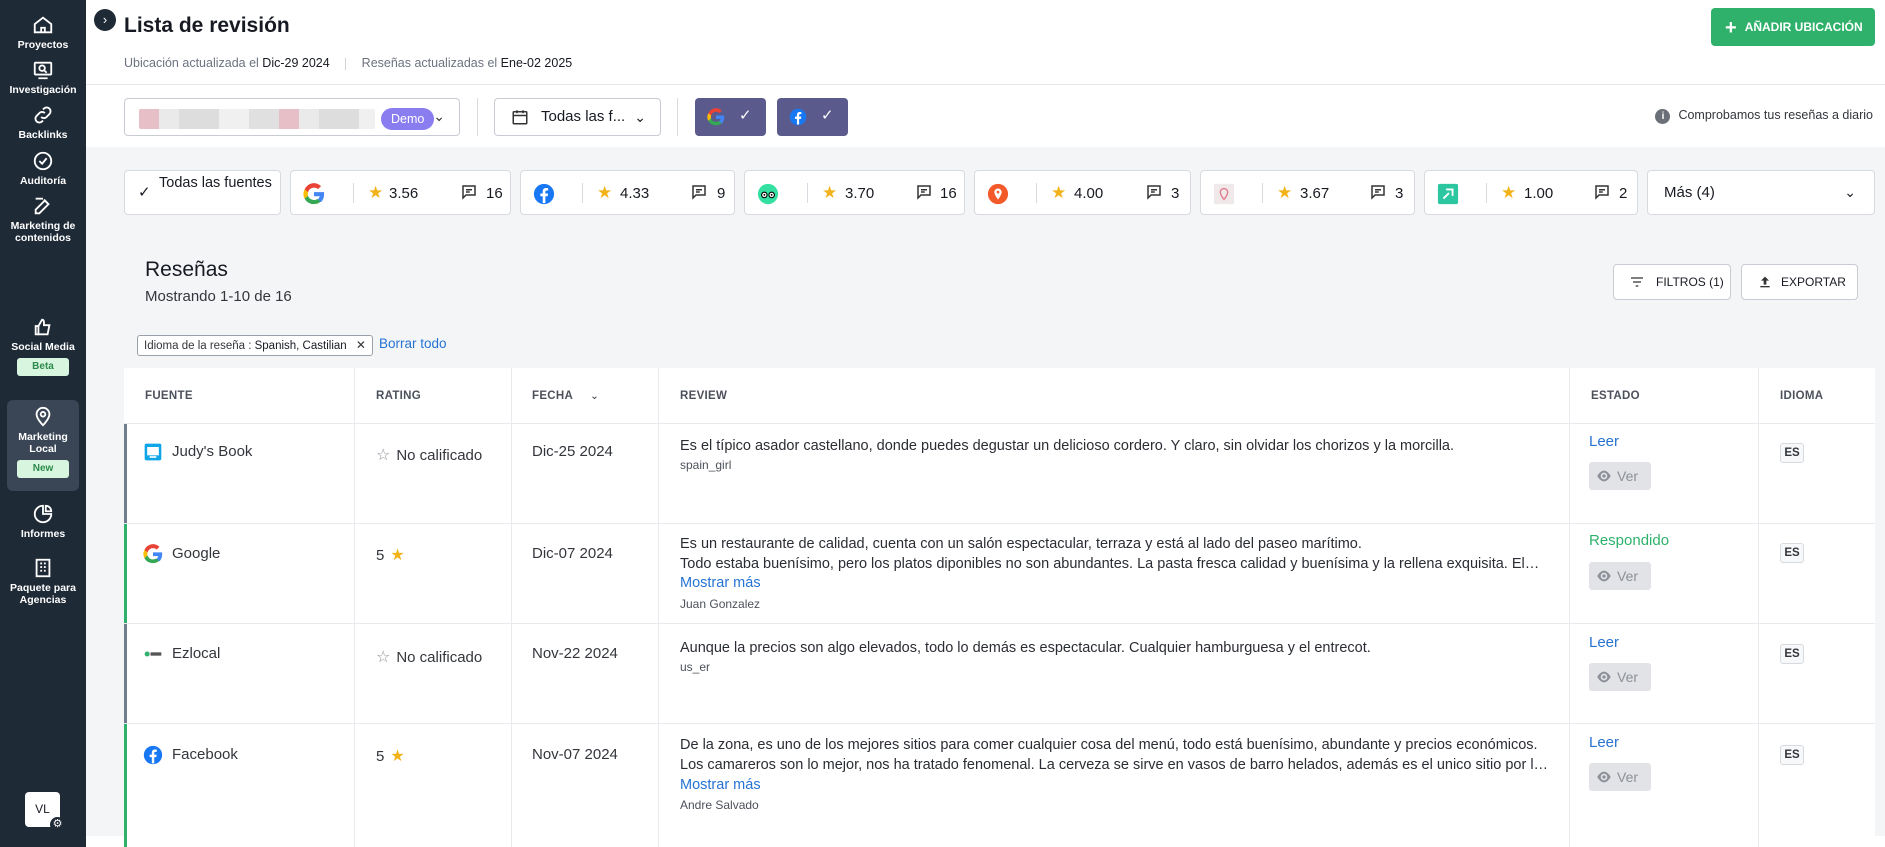 This screenshot has width=1885, height=847. Describe the element at coordinates (43, 135) in the screenshot. I see `sidebar-item-label: Backlinks` at that location.